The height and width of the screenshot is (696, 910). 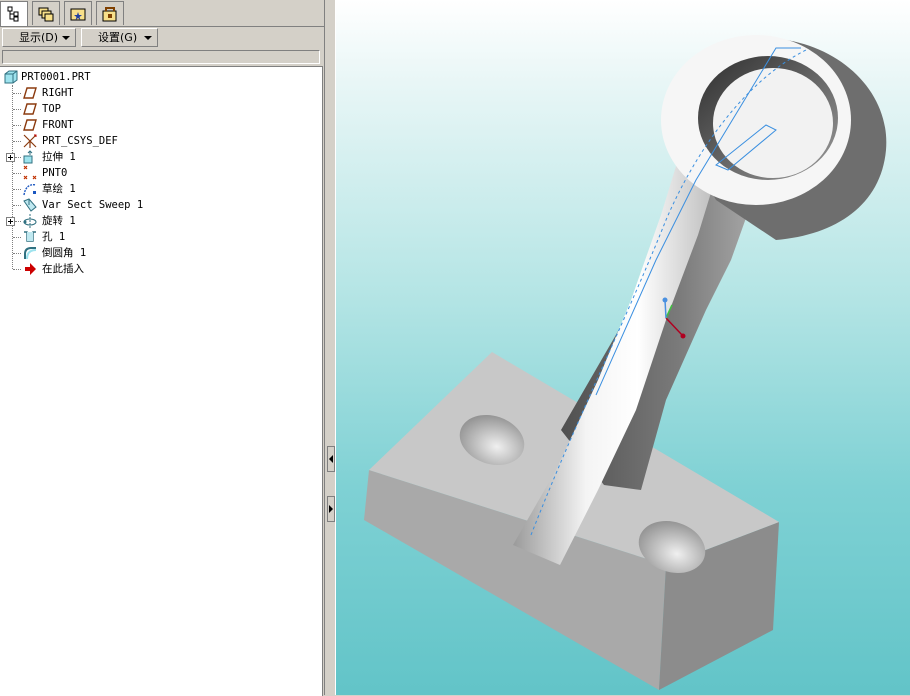 I want to click on datum-point-icon, so click(x=30, y=172).